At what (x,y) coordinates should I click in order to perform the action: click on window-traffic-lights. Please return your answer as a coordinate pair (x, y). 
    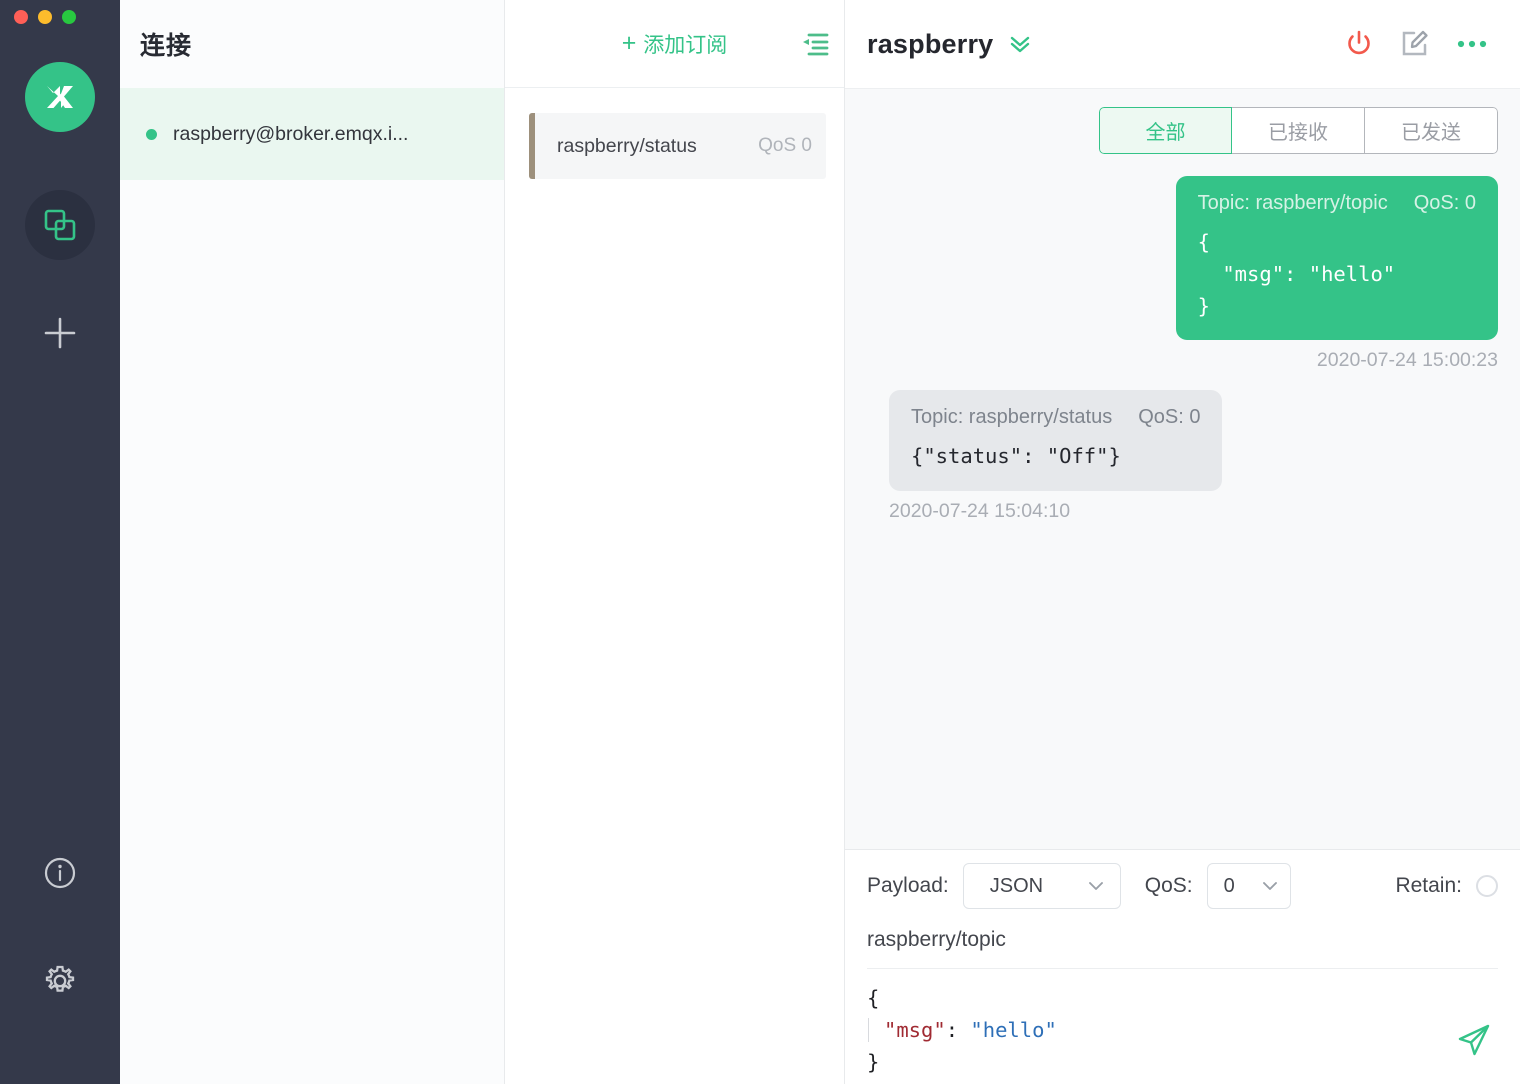
    Looking at the image, I should click on (45, 17).